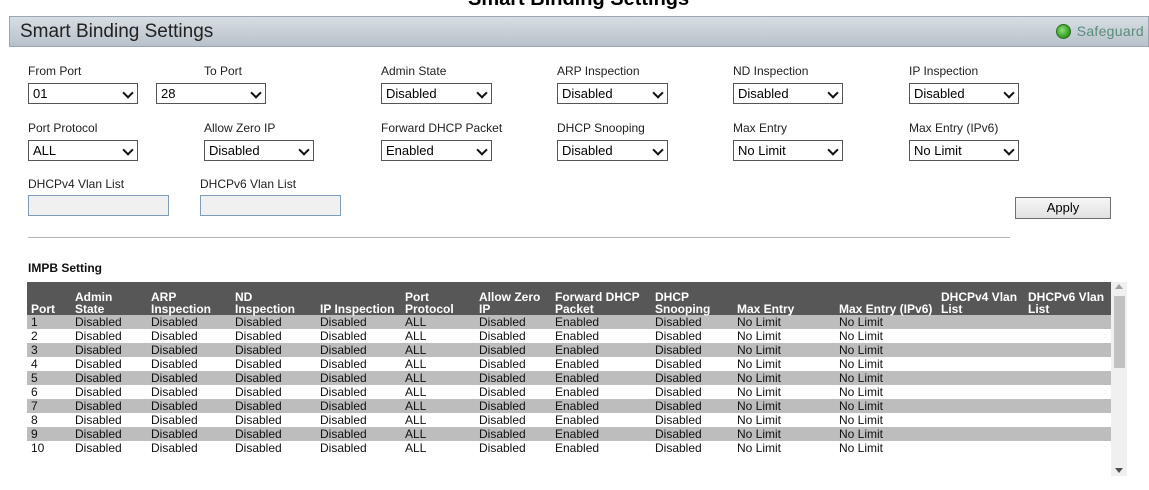 The width and height of the screenshot is (1149, 490). I want to click on dhcpv4-vlan-list-input, so click(98, 205).